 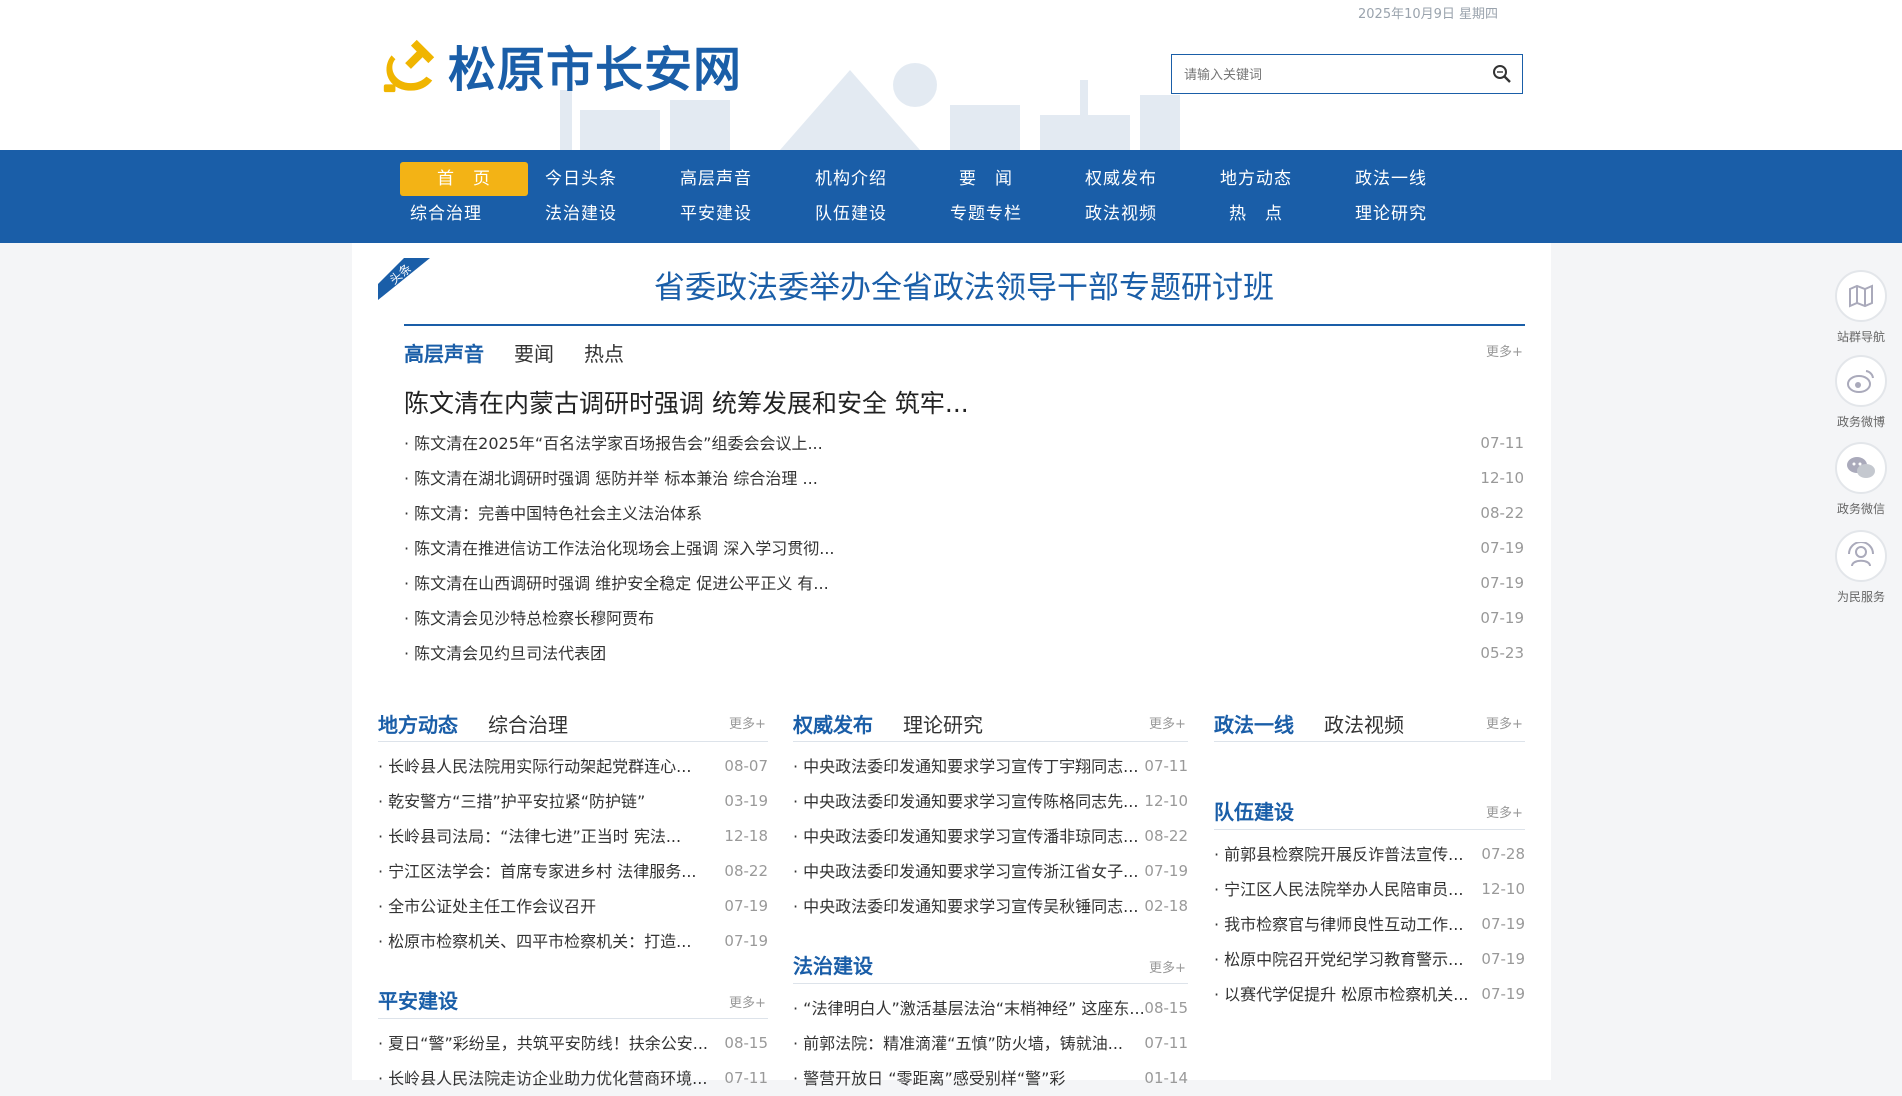 I want to click on side-site-nav: 站群导航, so click(x=1861, y=307).